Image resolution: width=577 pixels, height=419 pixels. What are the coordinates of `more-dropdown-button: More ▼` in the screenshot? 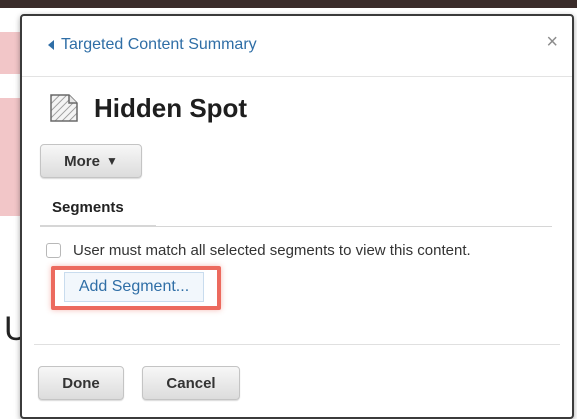 It's located at (91, 161).